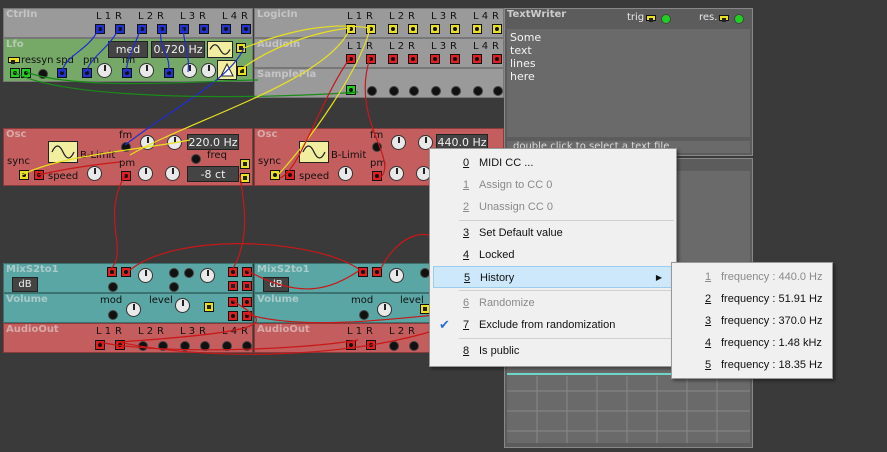 This screenshot has height=452, width=887. What do you see at coordinates (26, 73) in the screenshot?
I see `lfo-sync-input` at bounding box center [26, 73].